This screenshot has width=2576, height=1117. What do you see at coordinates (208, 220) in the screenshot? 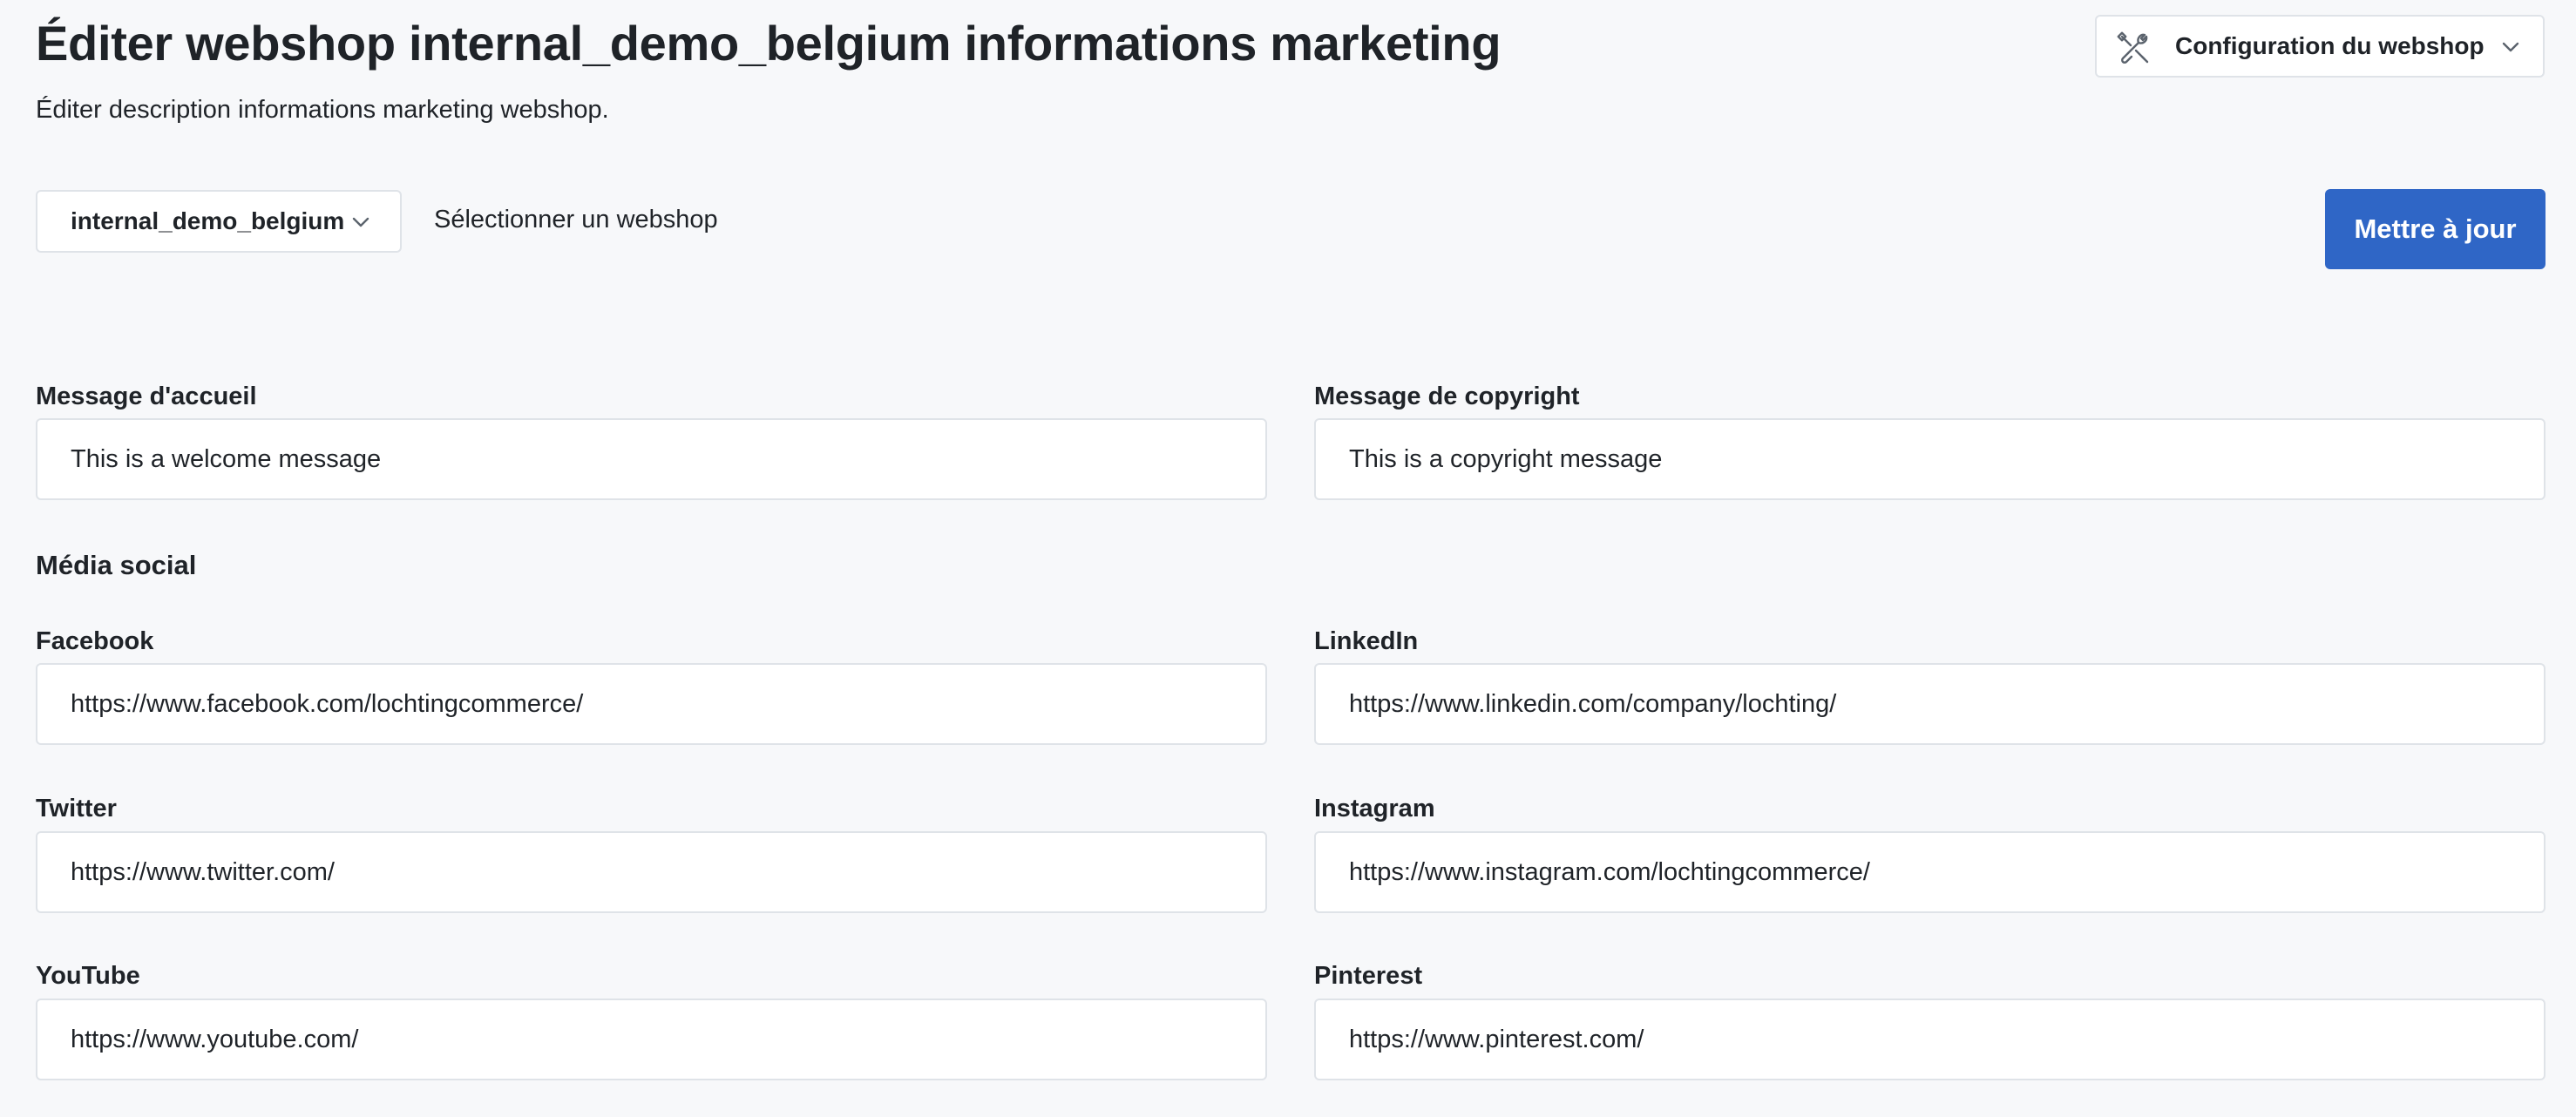
I see `webshop-select-value: internal_demo_belgium` at bounding box center [208, 220].